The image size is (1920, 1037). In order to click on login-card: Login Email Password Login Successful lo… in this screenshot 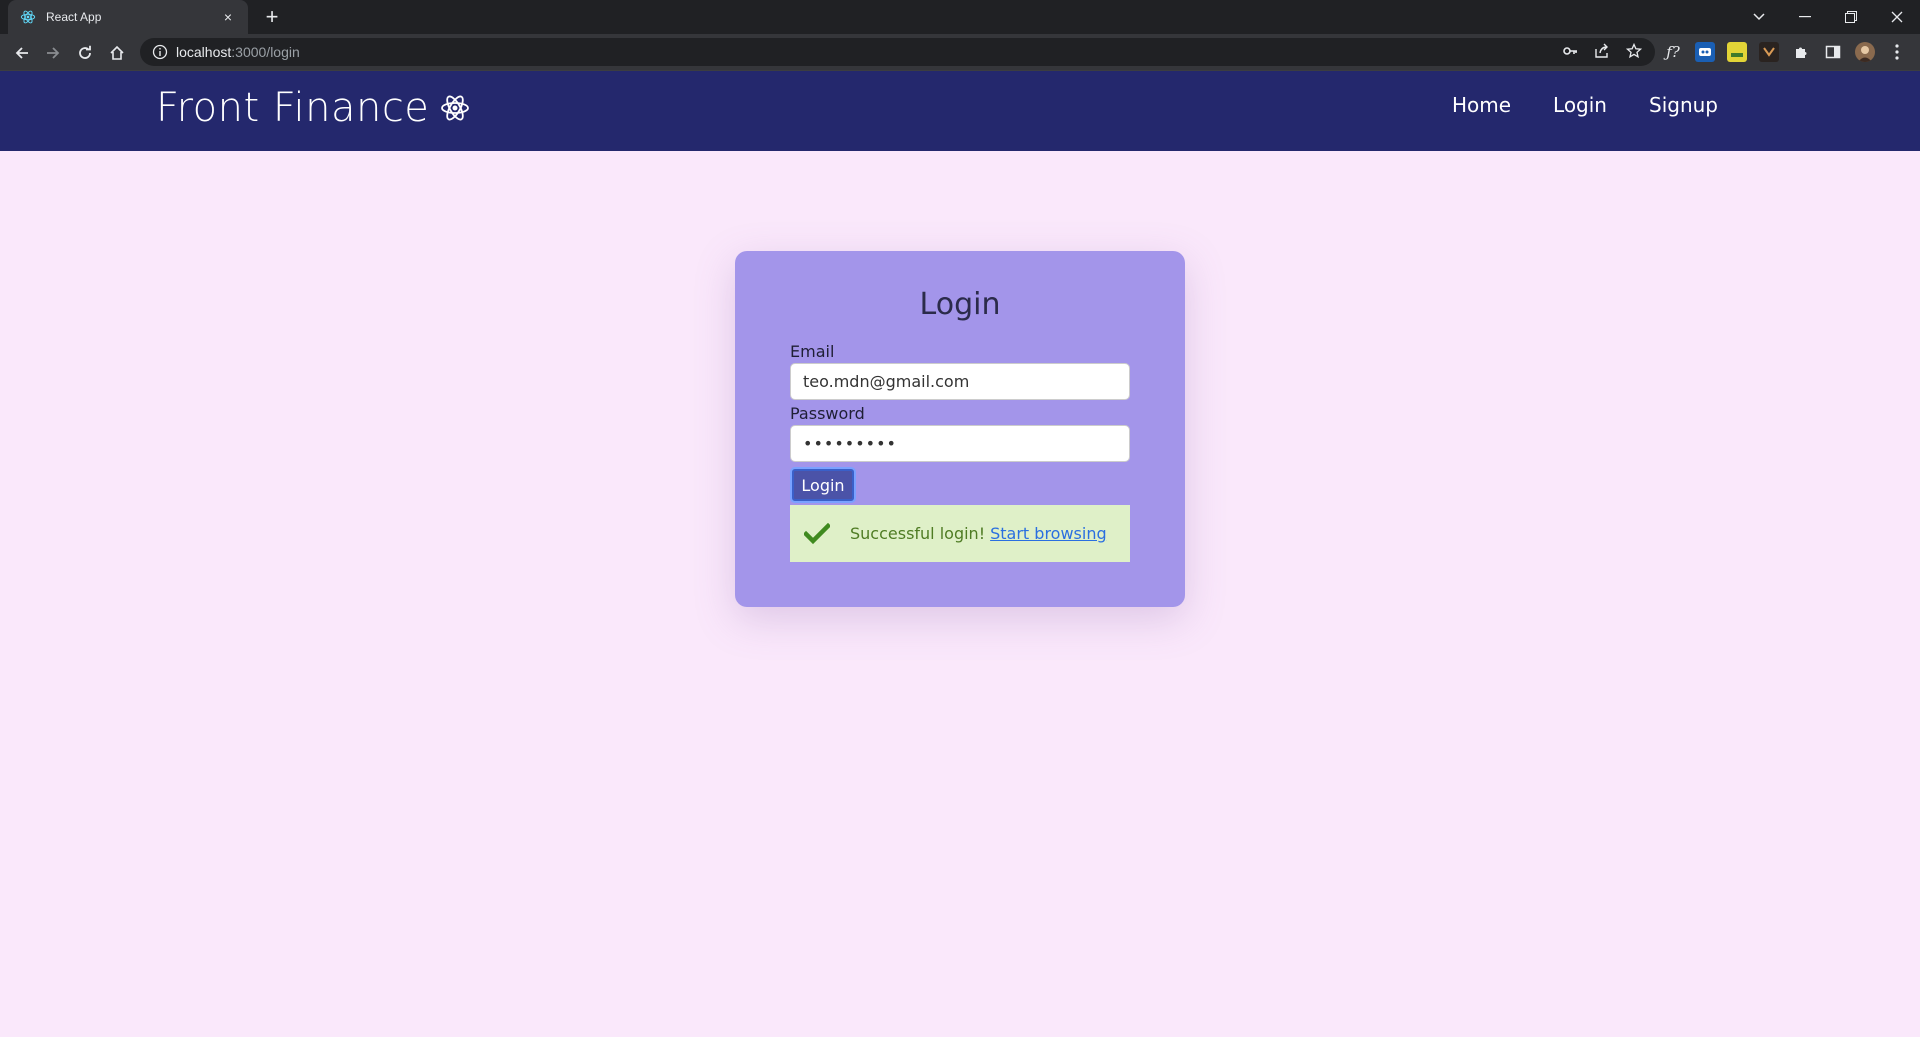, I will do `click(960, 429)`.